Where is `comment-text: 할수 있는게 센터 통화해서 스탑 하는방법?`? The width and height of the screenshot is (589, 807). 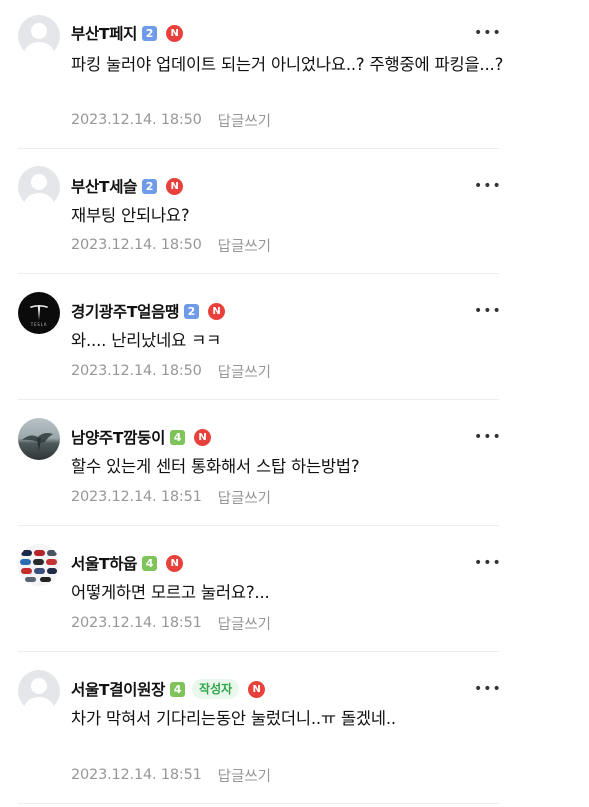
comment-text: 할수 있는게 센터 통화해서 스탑 하는방법? is located at coordinates (215, 466).